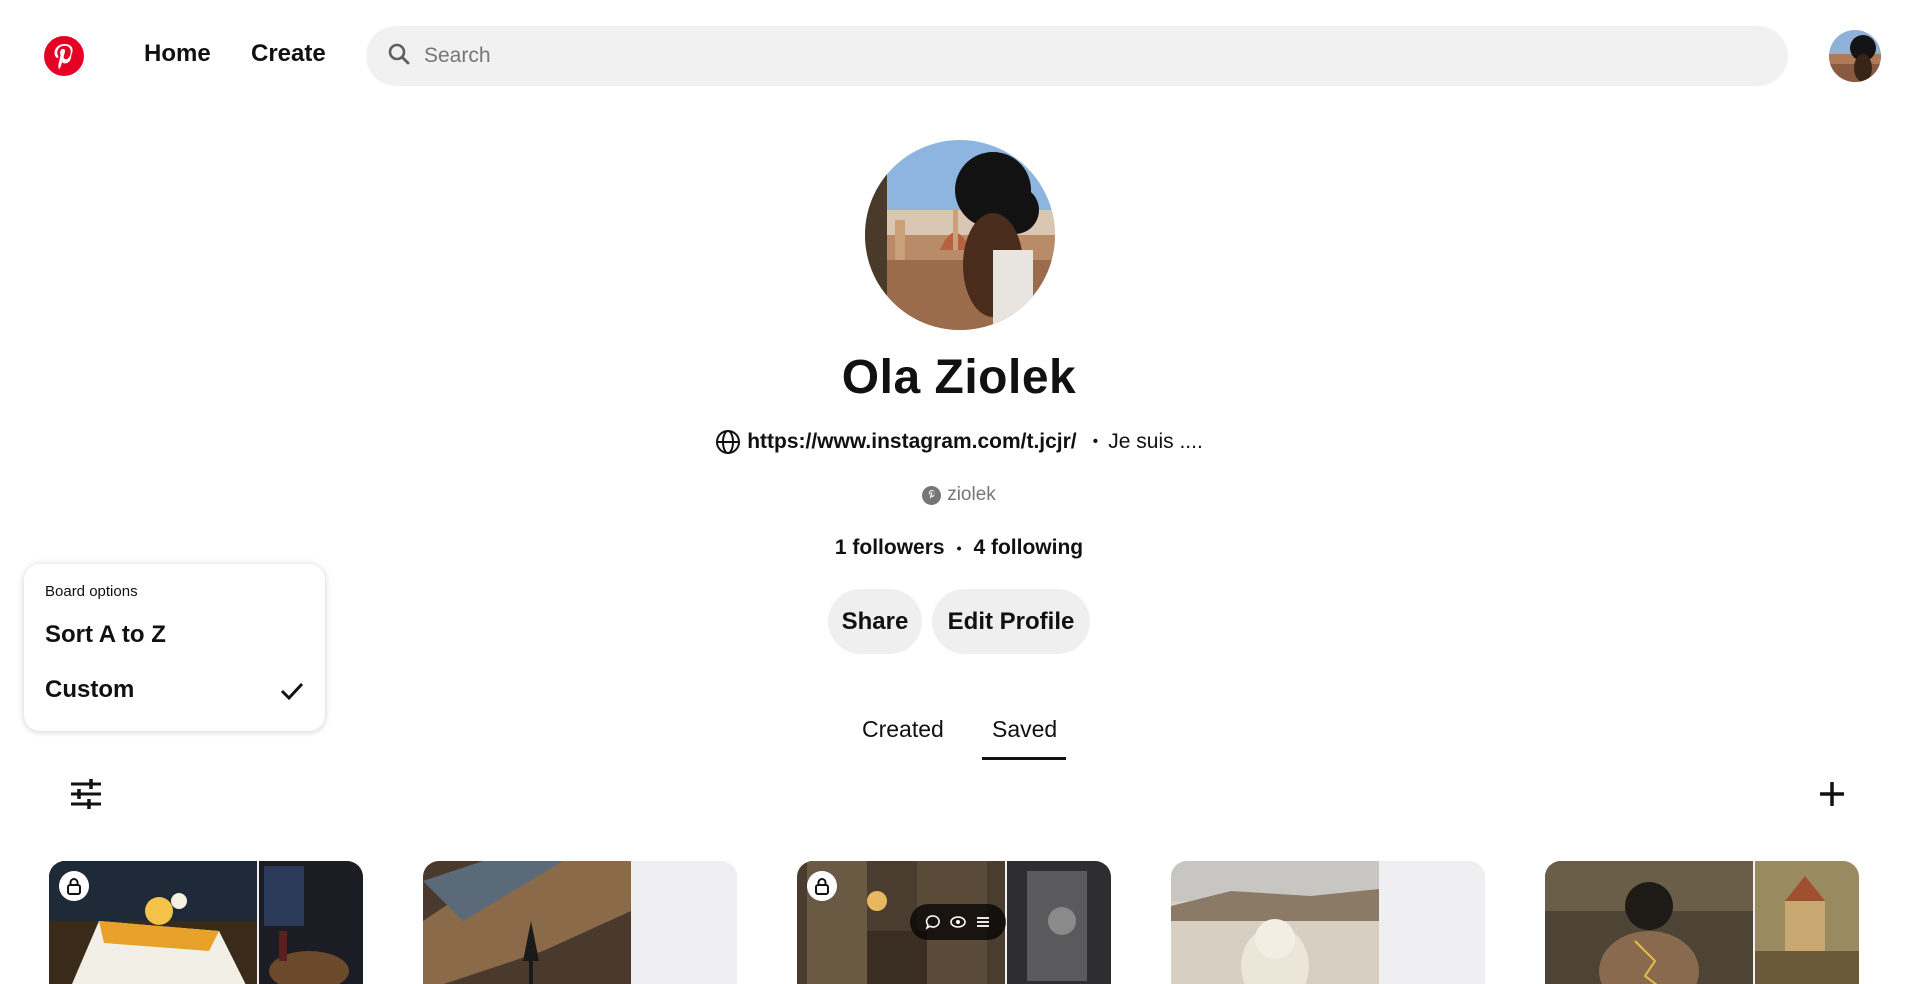  Describe the element at coordinates (932, 495) in the screenshot. I see `pinterest-mini-icon` at that location.